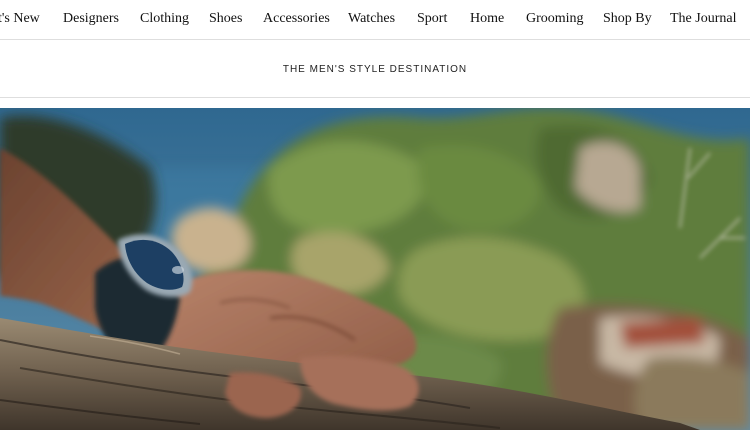 Image resolution: width=750 pixels, height=430 pixels. What do you see at coordinates (296, 19) in the screenshot?
I see `nav-item-accessories: Accessories` at bounding box center [296, 19].